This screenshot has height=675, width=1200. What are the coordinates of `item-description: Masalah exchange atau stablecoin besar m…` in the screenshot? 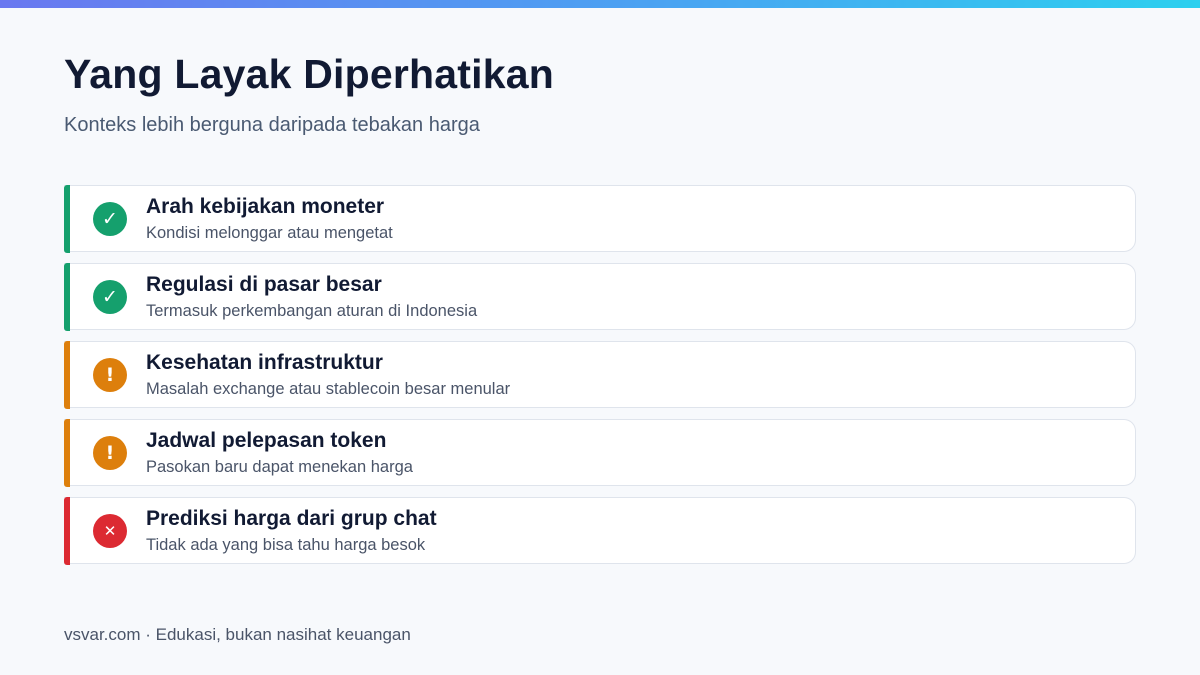 It's located at (328, 389).